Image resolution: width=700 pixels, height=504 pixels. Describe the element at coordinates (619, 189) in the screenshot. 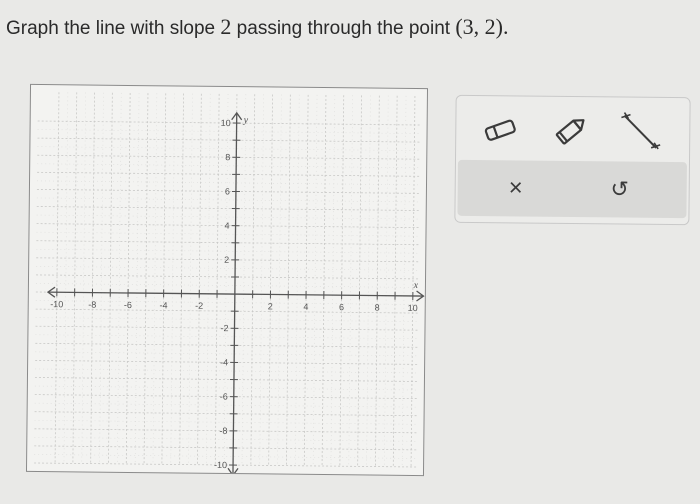

I see `undo-button: ↺` at that location.